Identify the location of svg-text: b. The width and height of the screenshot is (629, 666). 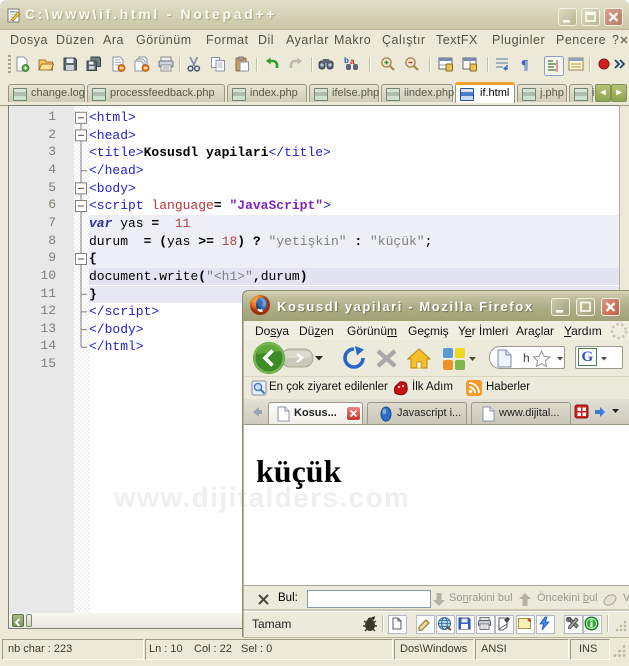
(346, 60).